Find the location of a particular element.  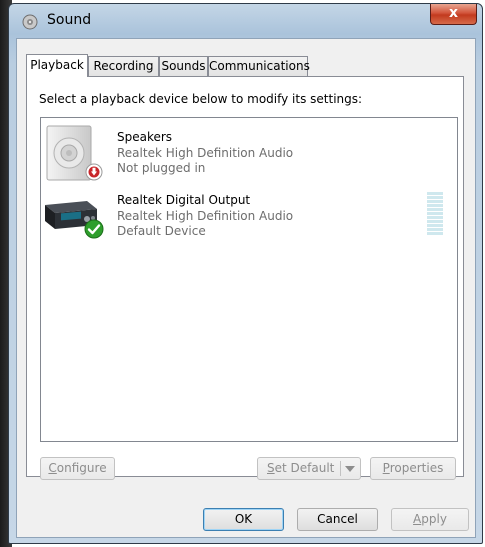

device-name: Realtek Digital Output is located at coordinates (184, 200).